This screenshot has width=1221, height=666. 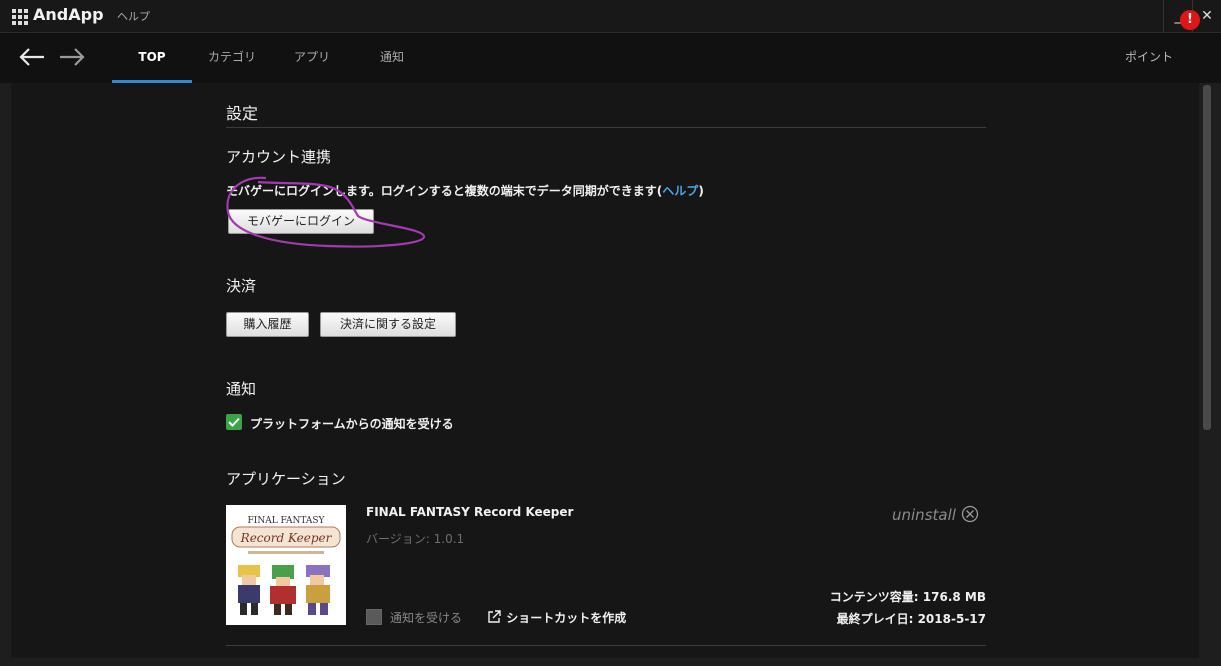 What do you see at coordinates (911, 619) in the screenshot?
I see `last-played-date: 最終プレイ日: 2018-5-17` at bounding box center [911, 619].